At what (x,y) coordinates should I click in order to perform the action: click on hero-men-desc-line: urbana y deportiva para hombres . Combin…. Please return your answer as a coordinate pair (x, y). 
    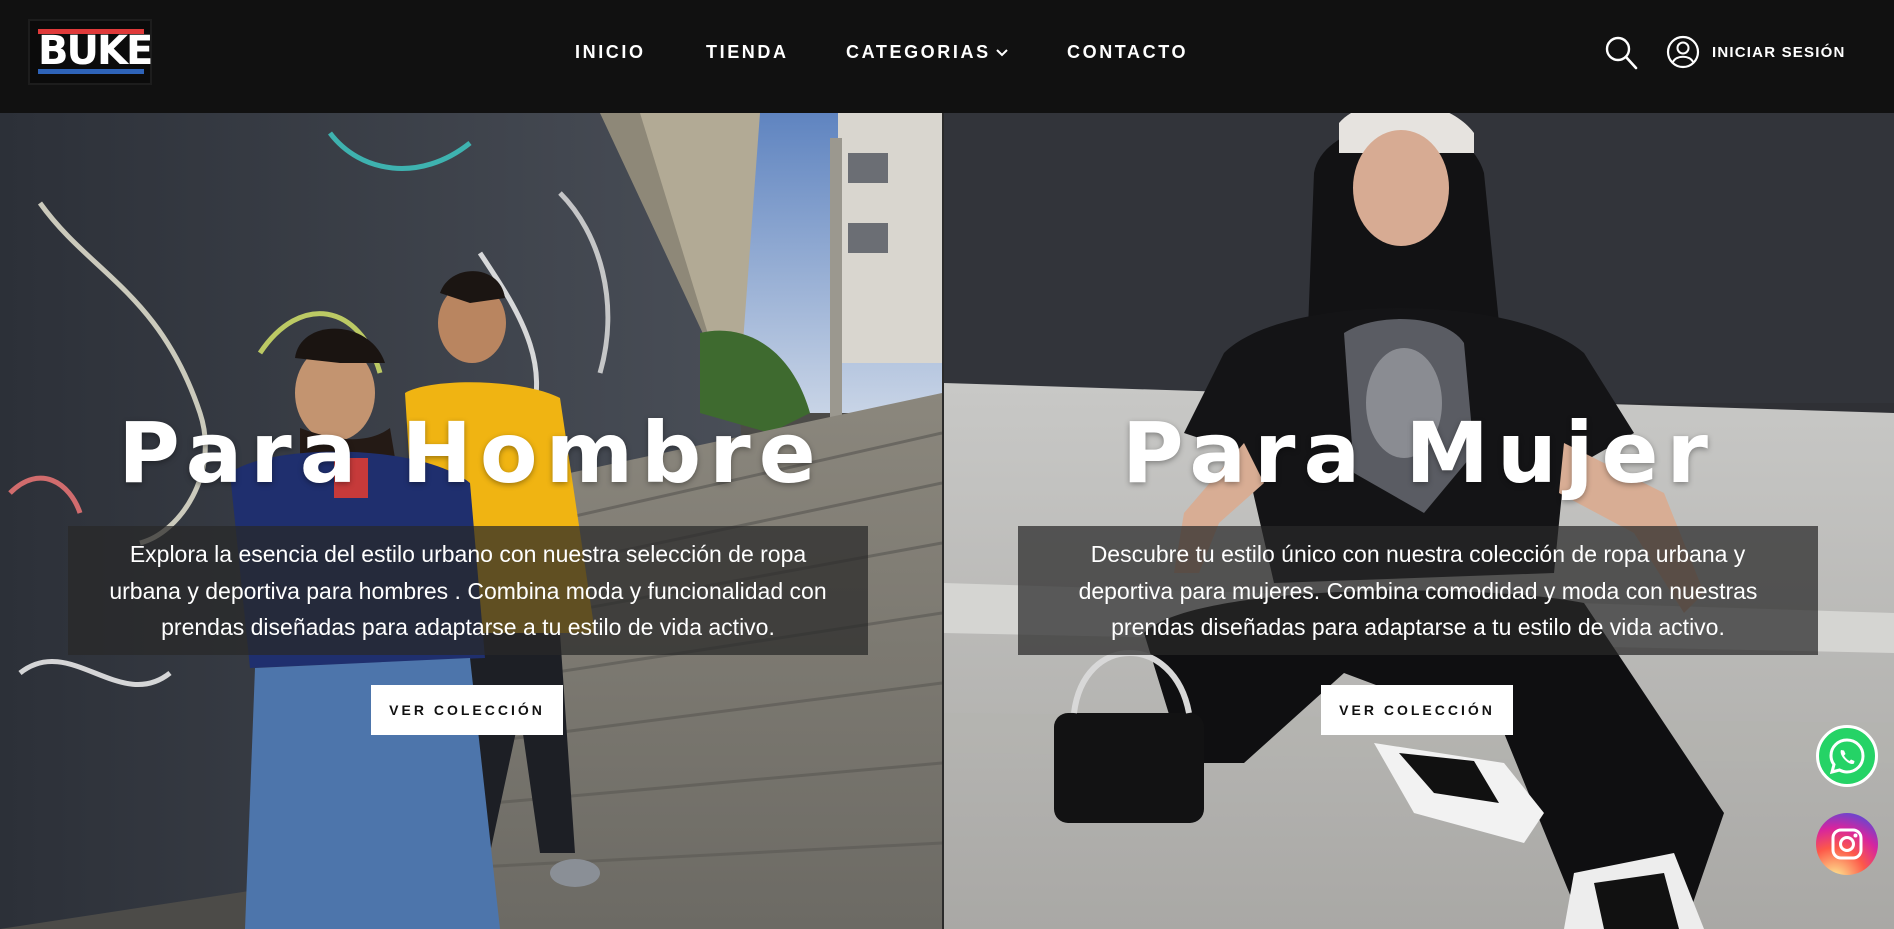
    Looking at the image, I should click on (468, 590).